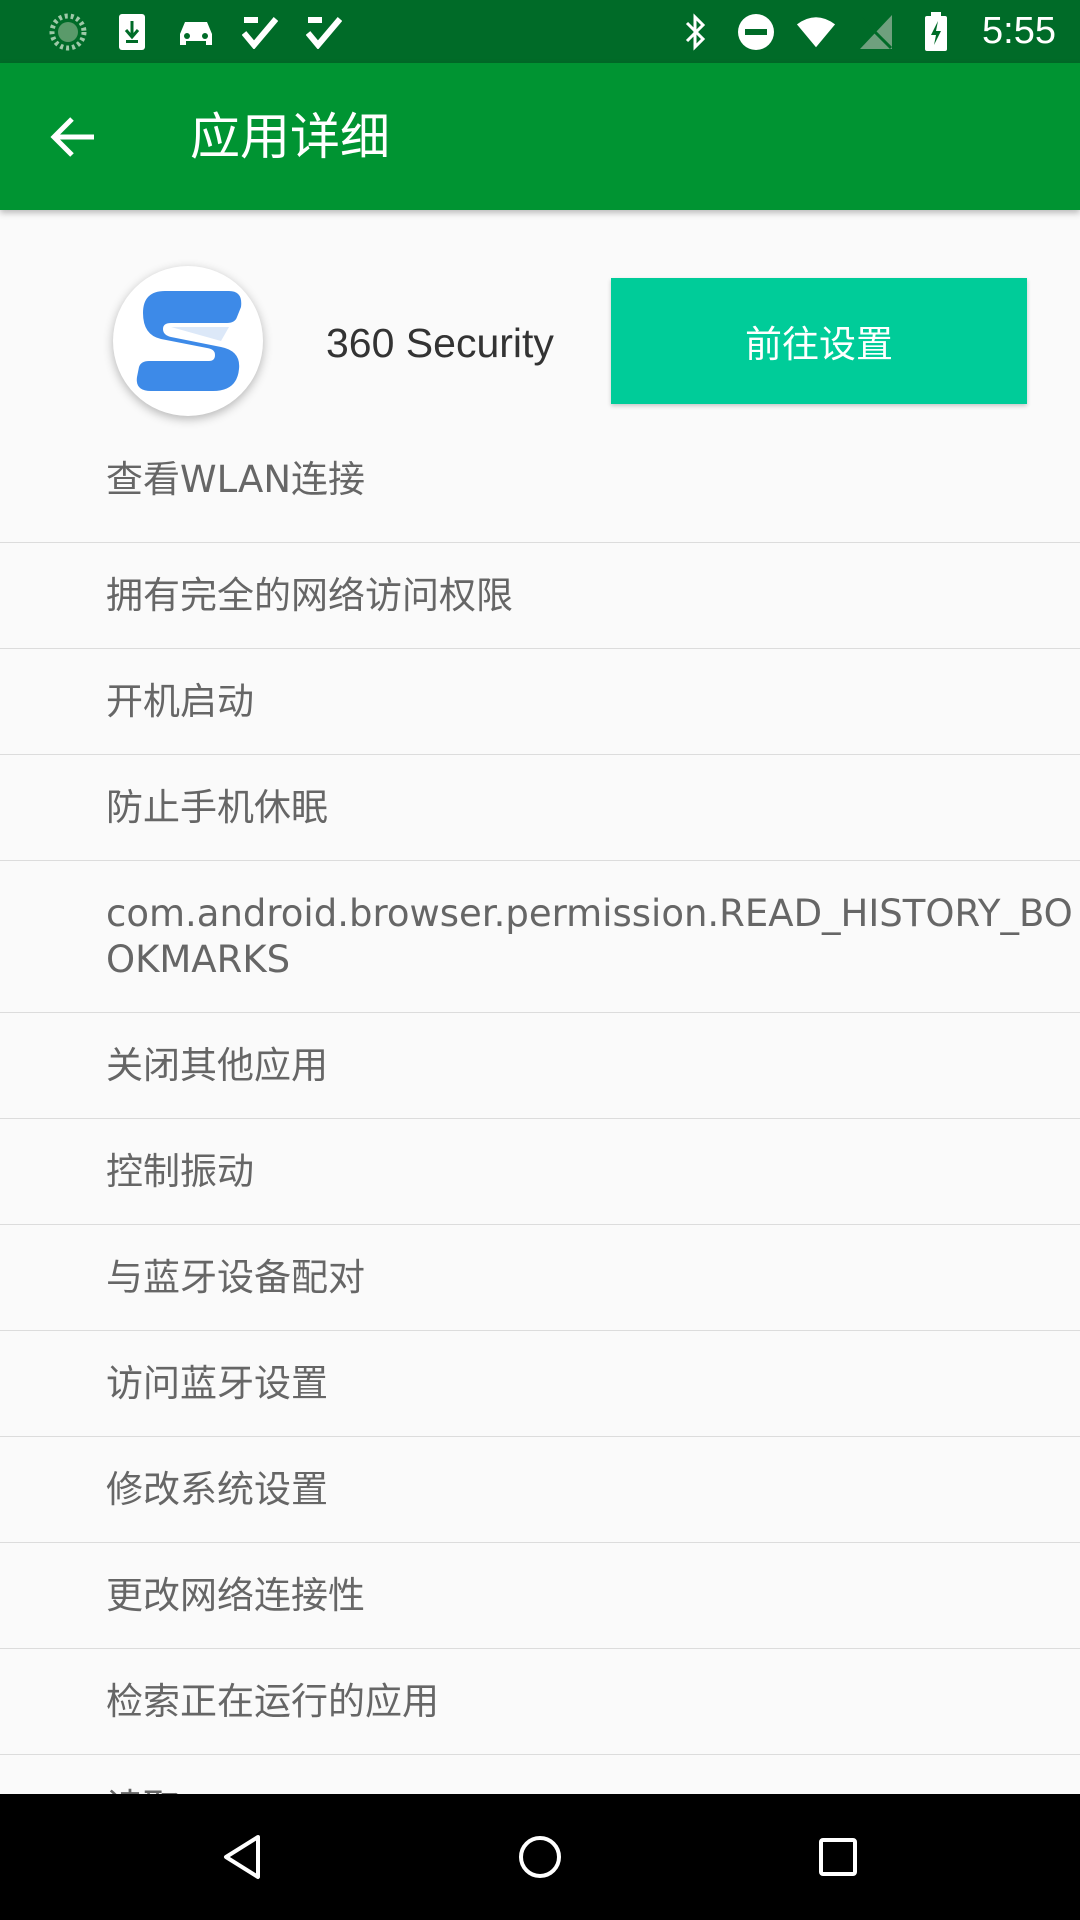 The height and width of the screenshot is (1920, 1080). Describe the element at coordinates (235, 1595) in the screenshot. I see `permission-label: 更改网络连接性` at that location.